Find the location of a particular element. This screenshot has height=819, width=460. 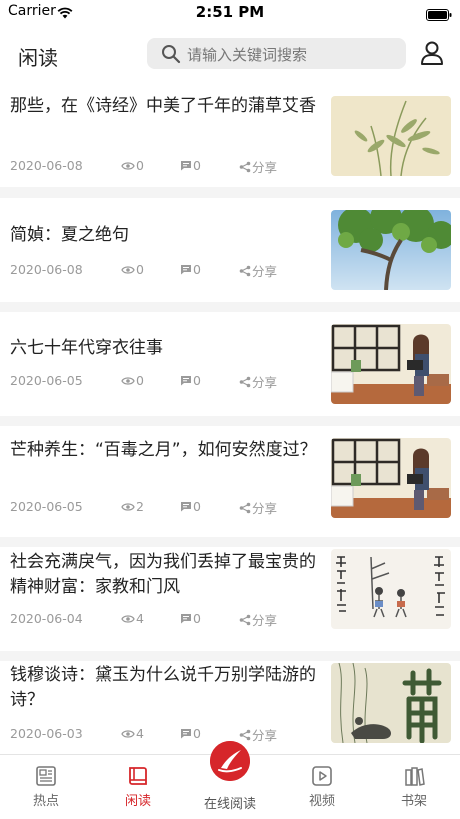

tab-bookshelf: 书架 is located at coordinates (414, 787).